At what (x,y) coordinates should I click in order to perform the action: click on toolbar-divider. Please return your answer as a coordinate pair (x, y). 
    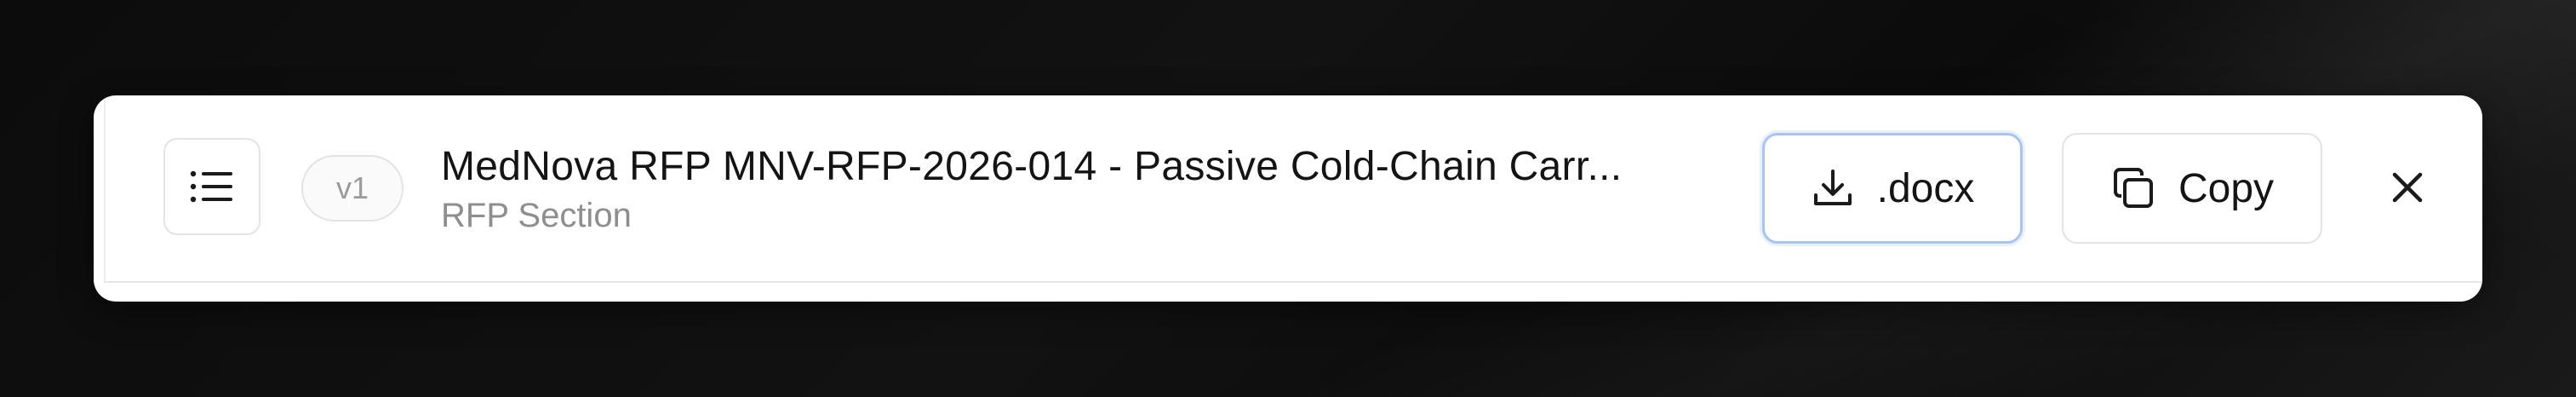
    Looking at the image, I should click on (1293, 282).